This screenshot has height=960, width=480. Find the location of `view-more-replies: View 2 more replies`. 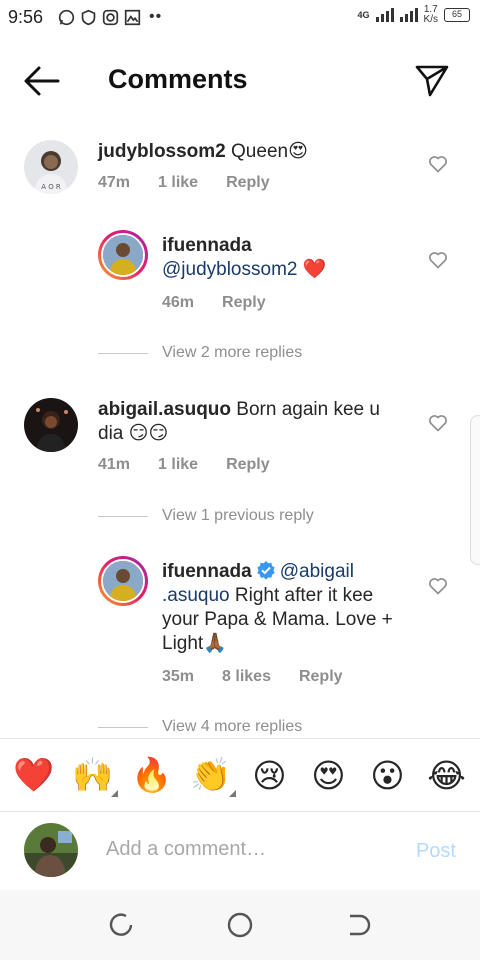

view-more-replies: View 2 more replies is located at coordinates (200, 353).